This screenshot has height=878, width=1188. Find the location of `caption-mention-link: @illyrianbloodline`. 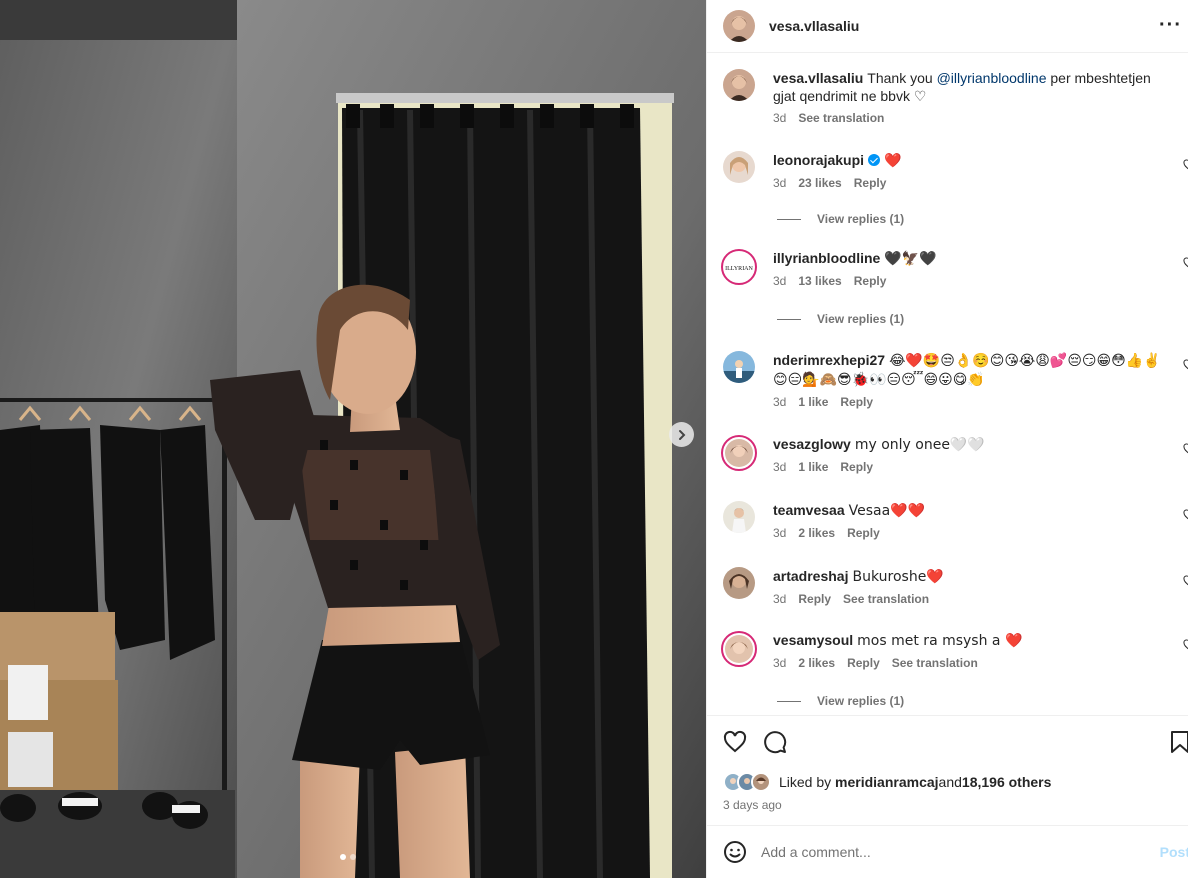

caption-mention-link: @illyrianbloodline is located at coordinates (992, 78).